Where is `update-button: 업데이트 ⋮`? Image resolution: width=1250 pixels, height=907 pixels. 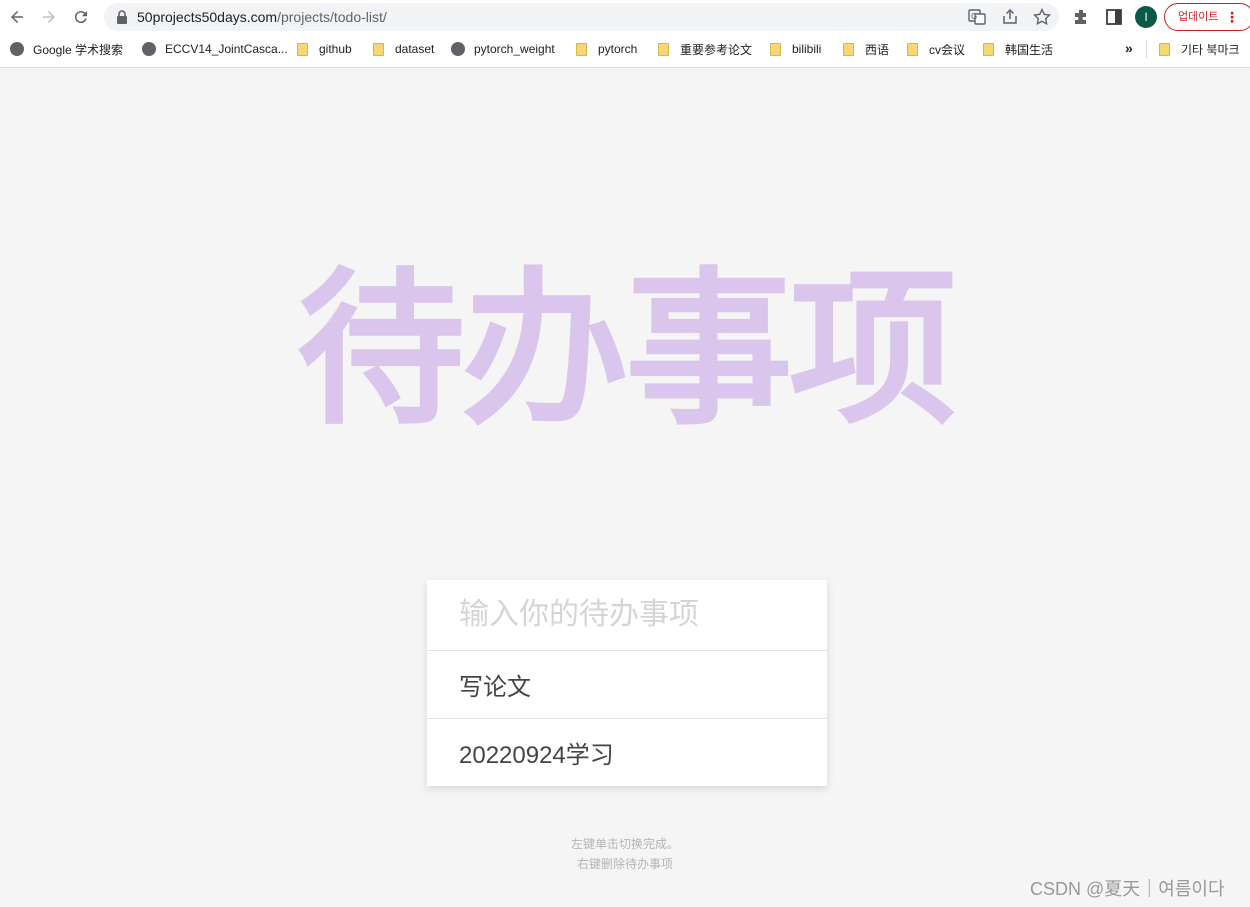 update-button: 업데이트 ⋮ is located at coordinates (1207, 17).